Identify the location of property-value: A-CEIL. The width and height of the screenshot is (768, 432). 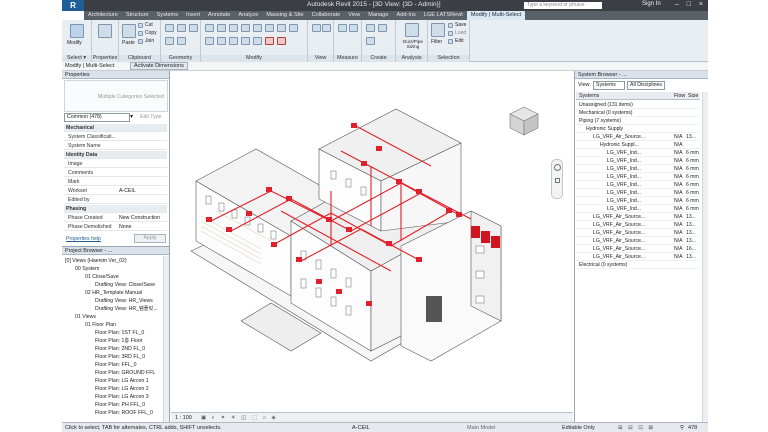
(127, 190).